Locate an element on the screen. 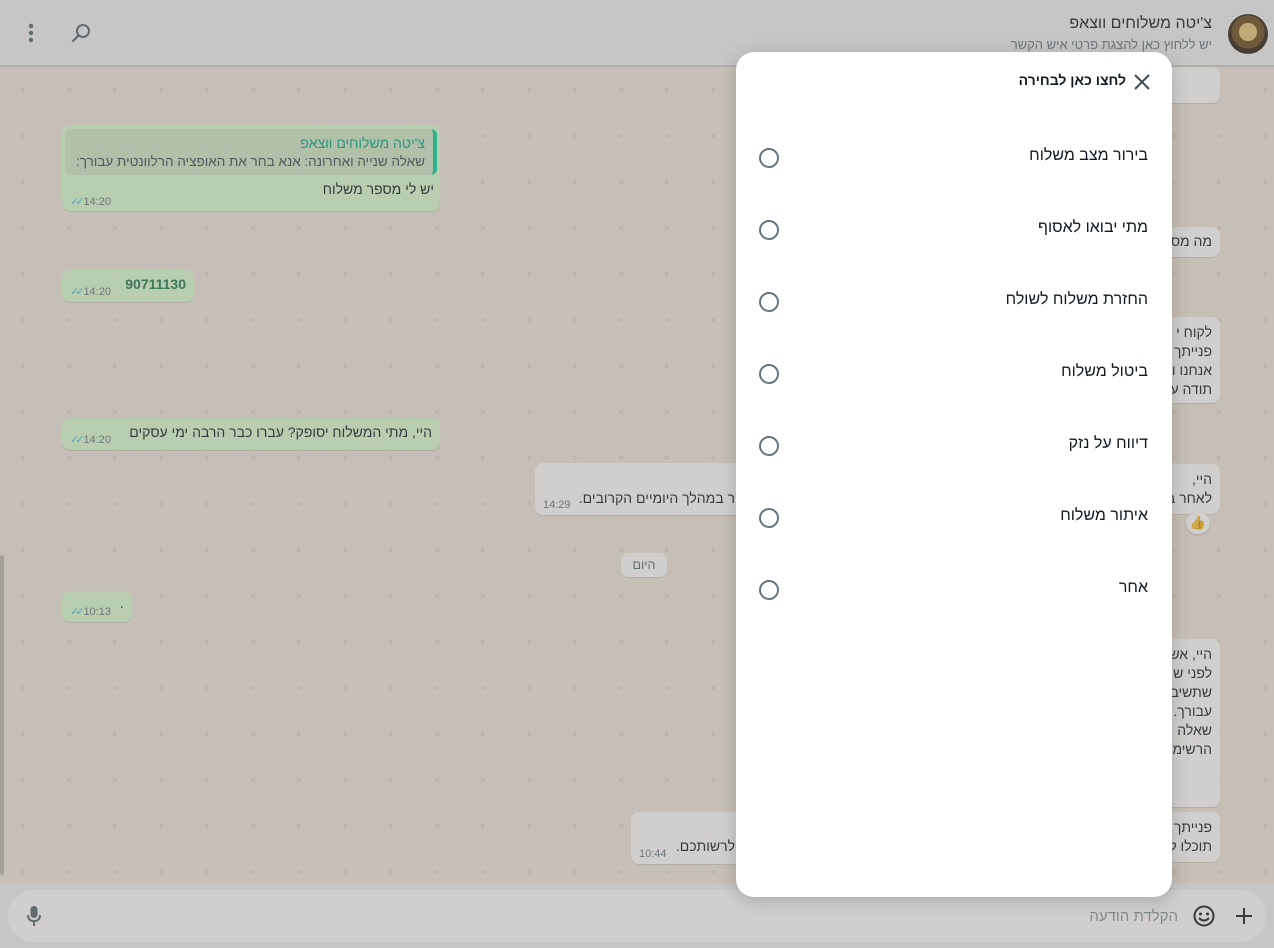 Image resolution: width=1274 pixels, height=948 pixels. option-item: איתור משלוח is located at coordinates (954, 517).